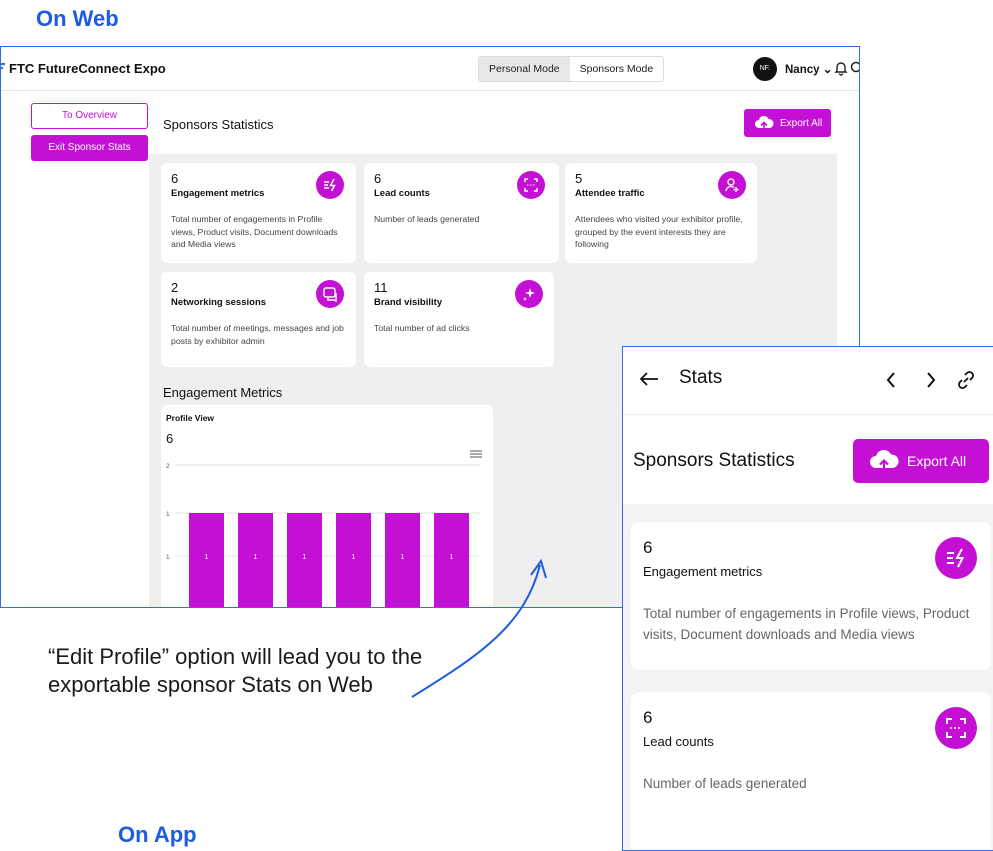 This screenshot has width=993, height=851. What do you see at coordinates (854, 68) in the screenshot?
I see `search-icon` at bounding box center [854, 68].